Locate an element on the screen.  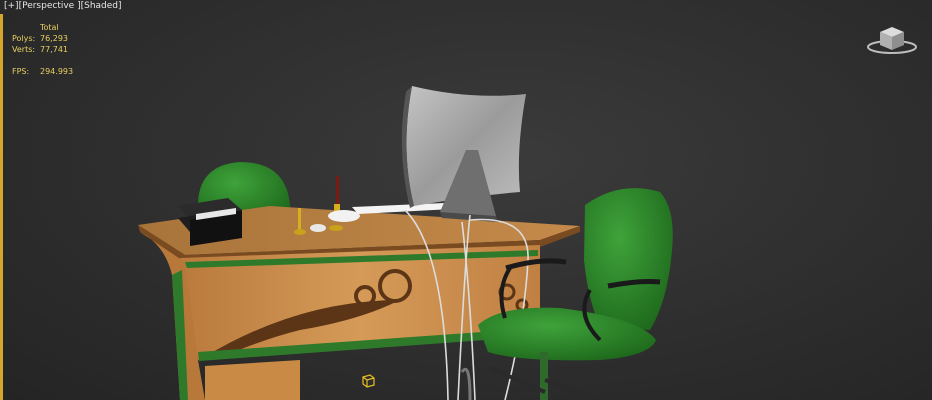
active-viewport-border is located at coordinates (1, 207).